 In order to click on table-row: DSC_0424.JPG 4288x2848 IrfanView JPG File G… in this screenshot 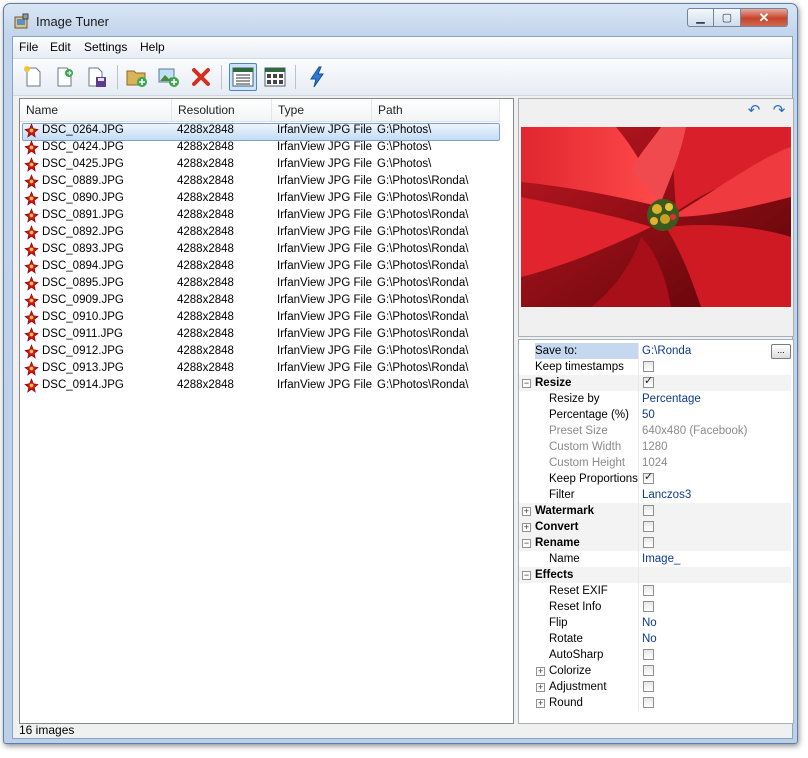, I will do `click(266, 148)`.